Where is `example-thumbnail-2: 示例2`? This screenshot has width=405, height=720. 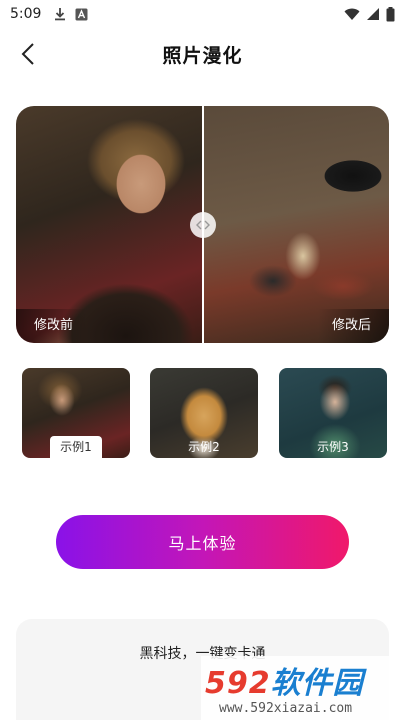
example-thumbnail-2: 示例2 is located at coordinates (204, 413).